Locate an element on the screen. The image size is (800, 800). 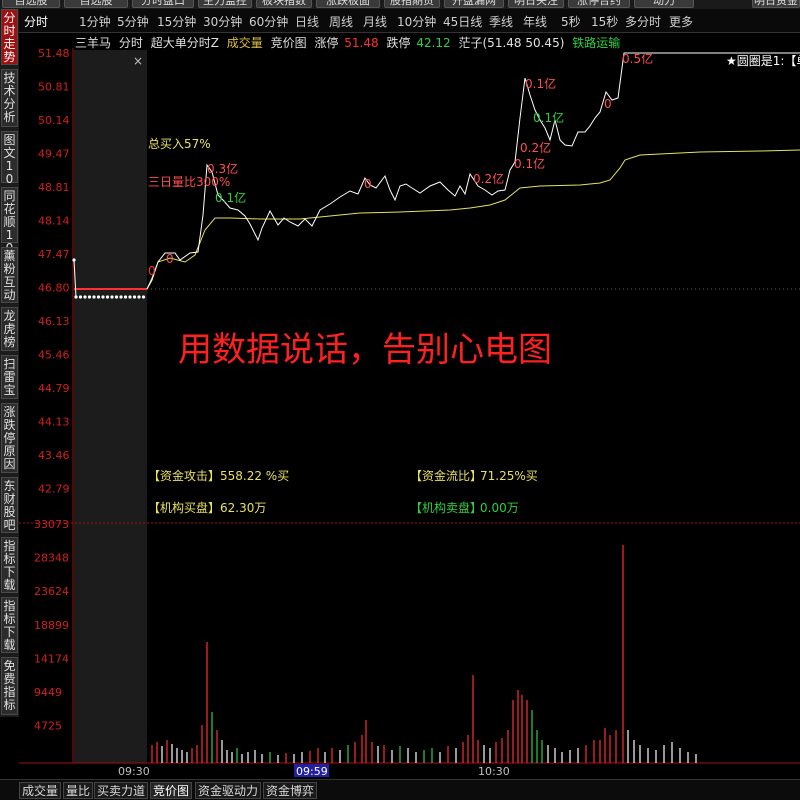
event-marker: 0.5亿 is located at coordinates (637, 58).